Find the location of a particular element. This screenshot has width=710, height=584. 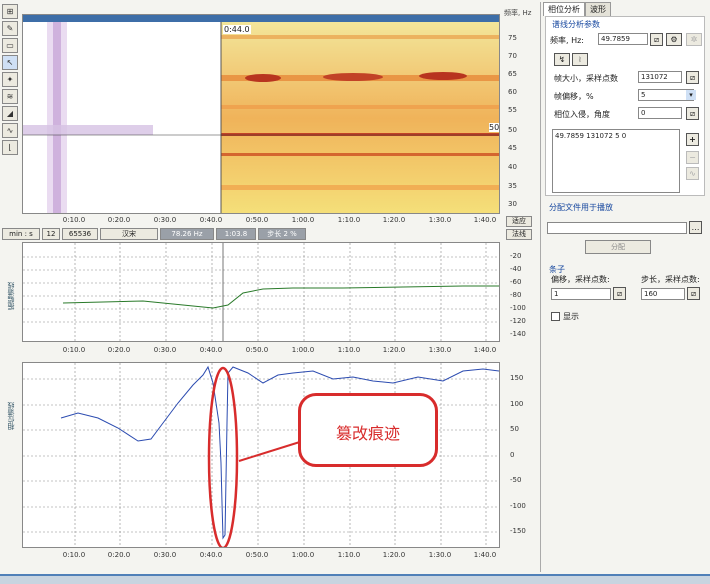

freq-tick: 40 is located at coordinates (512, 167).